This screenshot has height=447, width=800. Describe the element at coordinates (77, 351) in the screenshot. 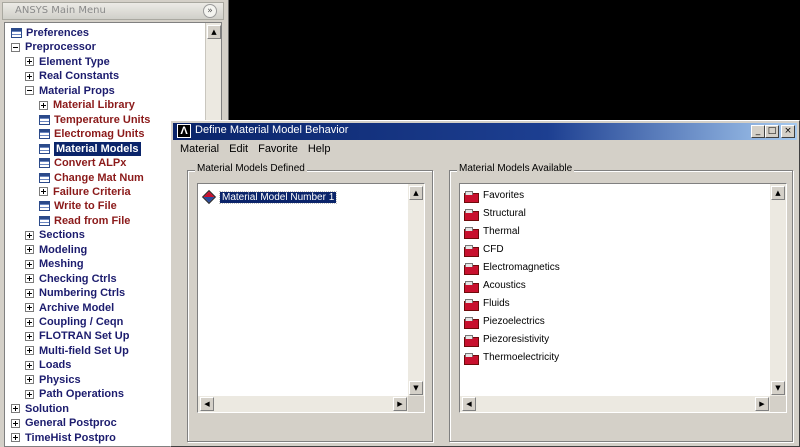

I see `tree-item-multi-field-set-up: Multi-field Set Up` at that location.